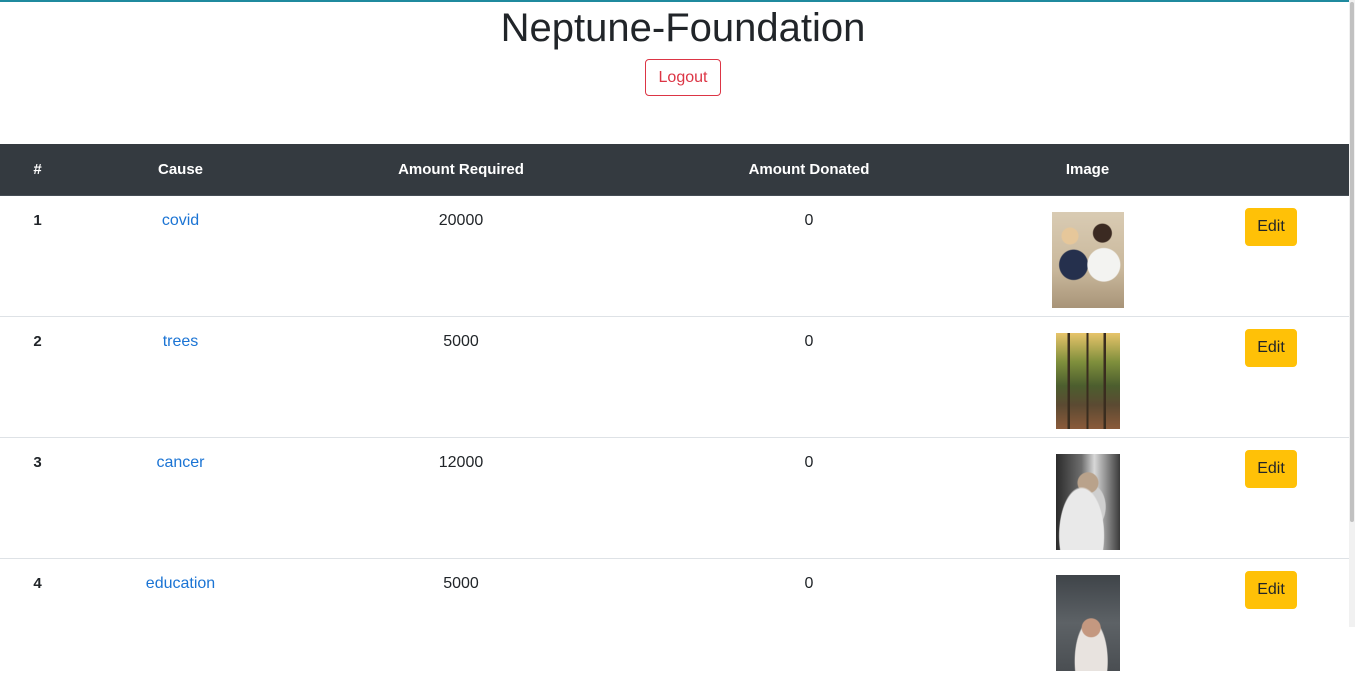 The image size is (1355, 679). What do you see at coordinates (180, 462) in the screenshot?
I see `cause-link-cancer: cancer` at bounding box center [180, 462].